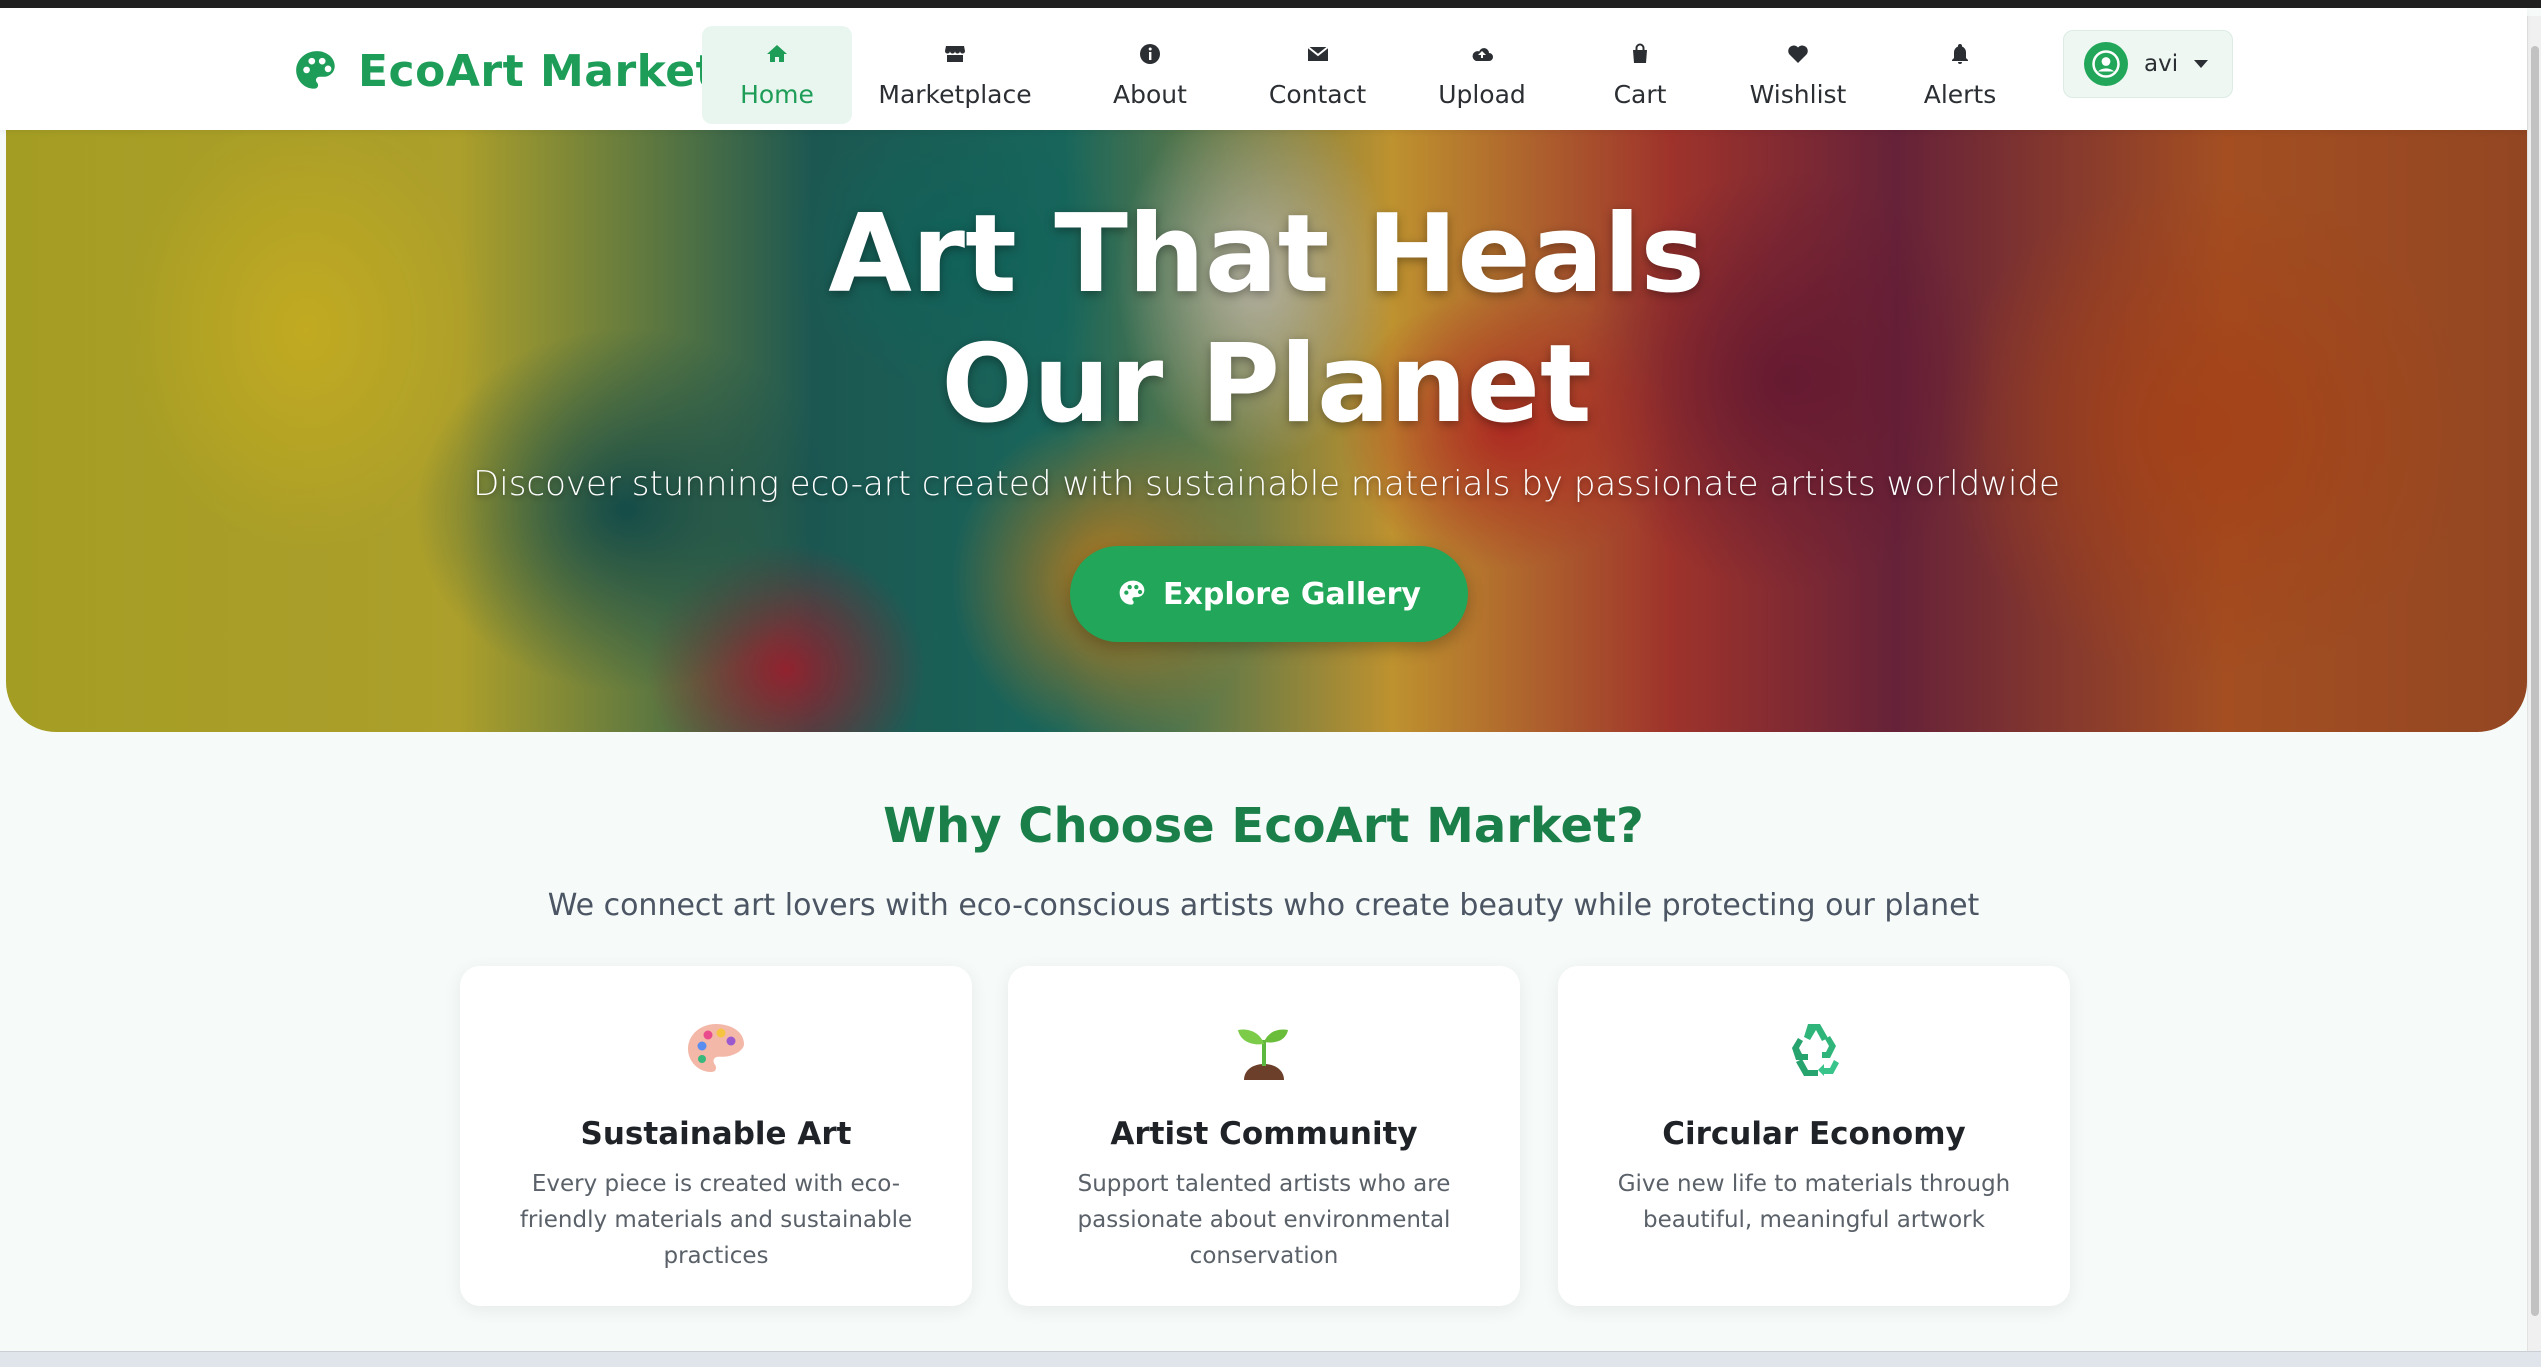 The width and height of the screenshot is (2541, 1367). I want to click on why-section-title: Why Choose EcoArt Market?, so click(1263, 826).